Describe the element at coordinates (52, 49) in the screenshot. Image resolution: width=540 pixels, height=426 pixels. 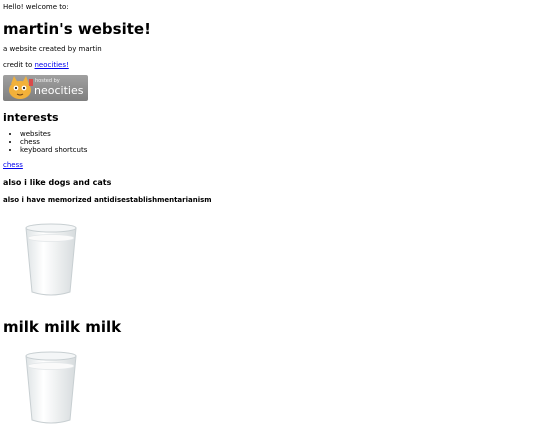
I see `subtitle-text: a website created by martin` at that location.